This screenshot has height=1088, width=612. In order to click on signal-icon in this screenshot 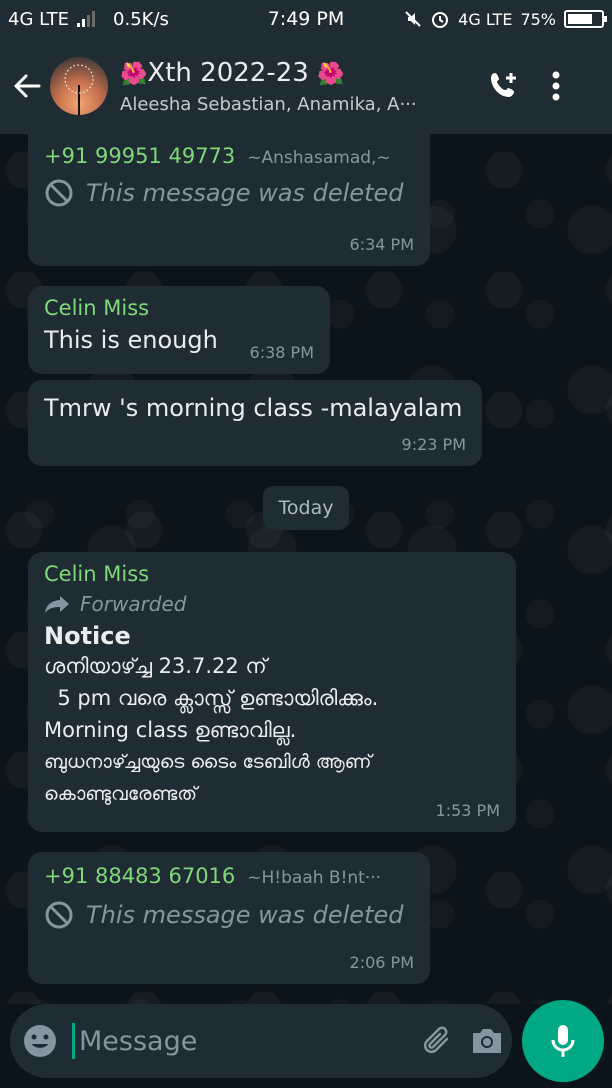, I will do `click(86, 19)`.